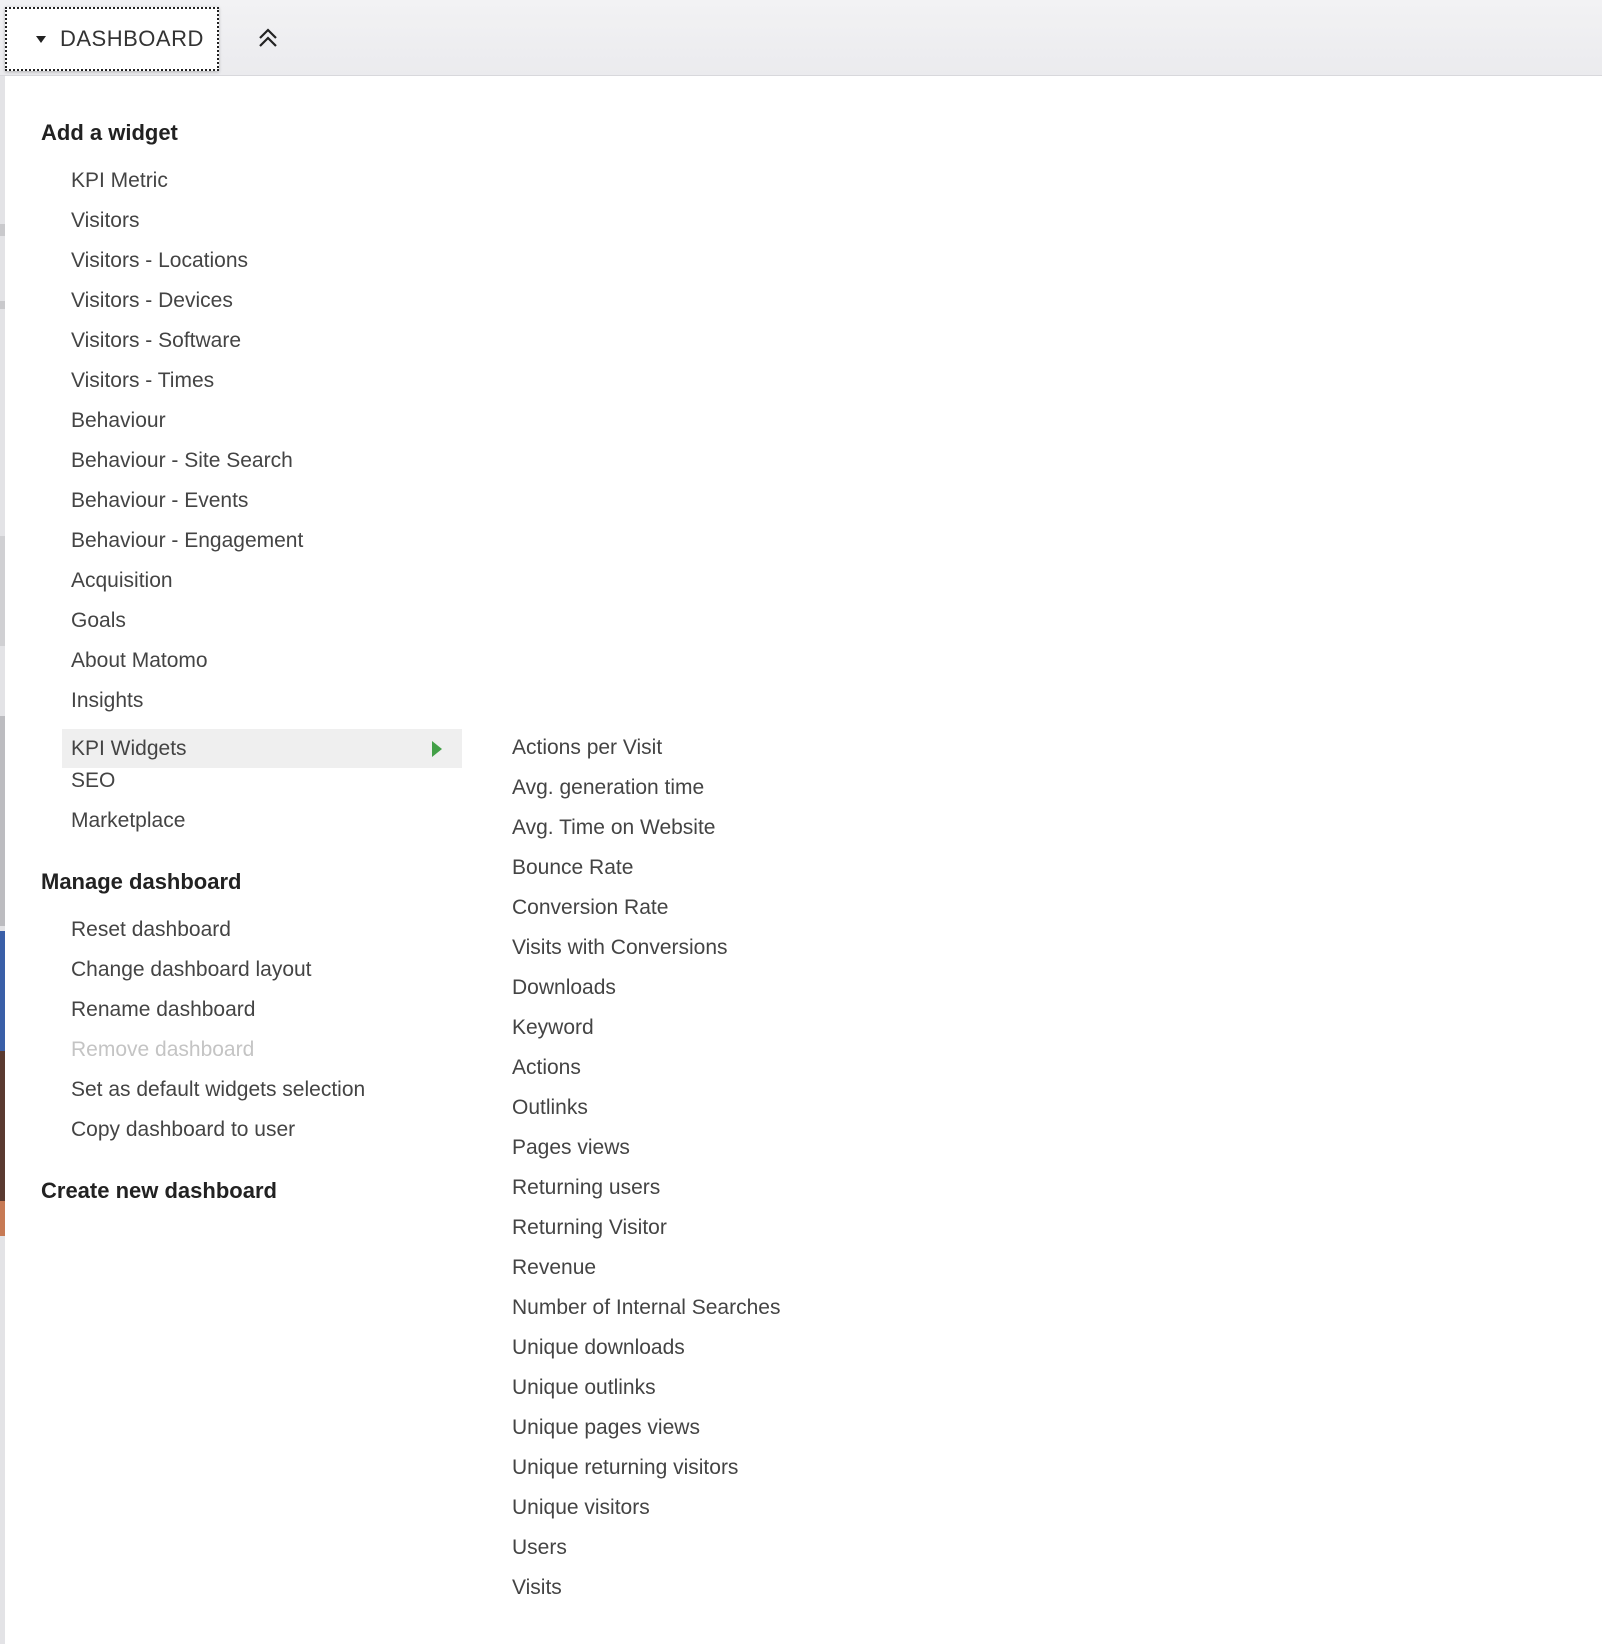 Image resolution: width=1602 pixels, height=1644 pixels. Describe the element at coordinates (587, 748) in the screenshot. I see `kpi-widget-item: Actions per Visit` at that location.